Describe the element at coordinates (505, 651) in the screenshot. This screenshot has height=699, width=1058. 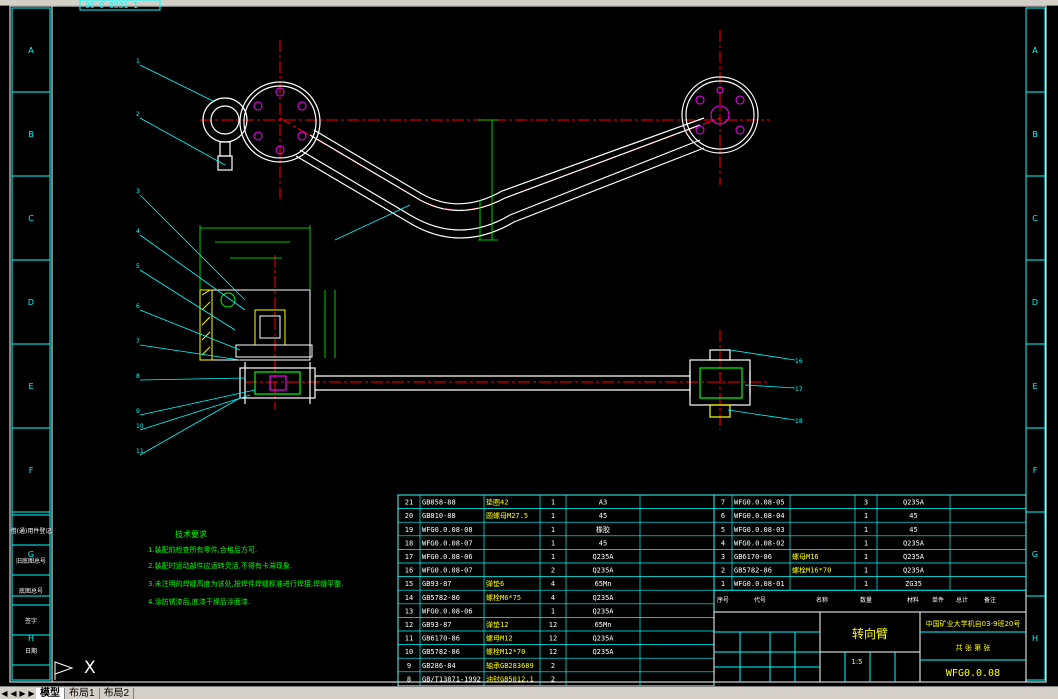
I see `bom-cell: 螺栓M12*70` at that location.